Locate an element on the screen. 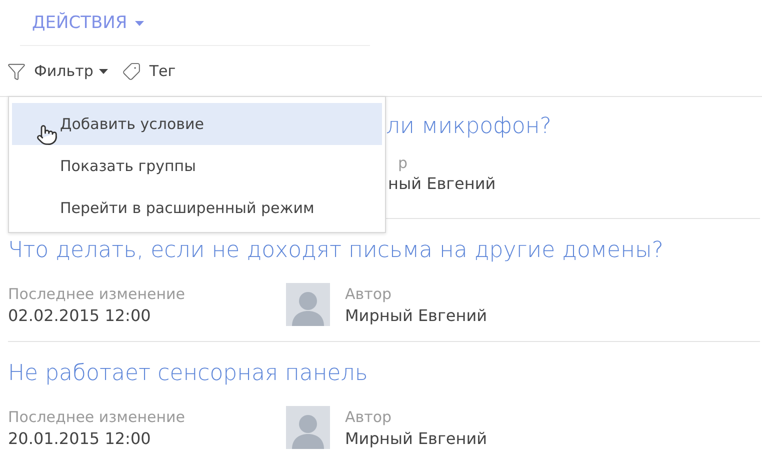 This screenshot has width=762, height=450. hand-cursor-icon is located at coordinates (47, 135).